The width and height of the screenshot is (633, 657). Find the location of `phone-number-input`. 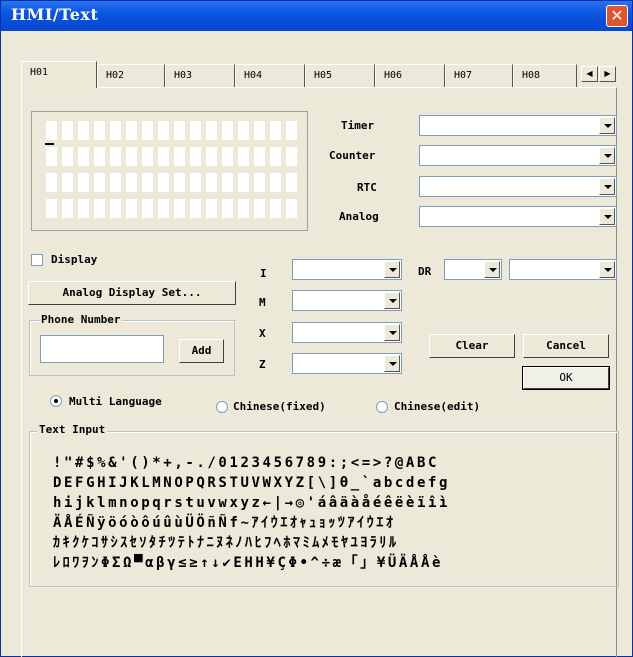

phone-number-input is located at coordinates (102, 349).